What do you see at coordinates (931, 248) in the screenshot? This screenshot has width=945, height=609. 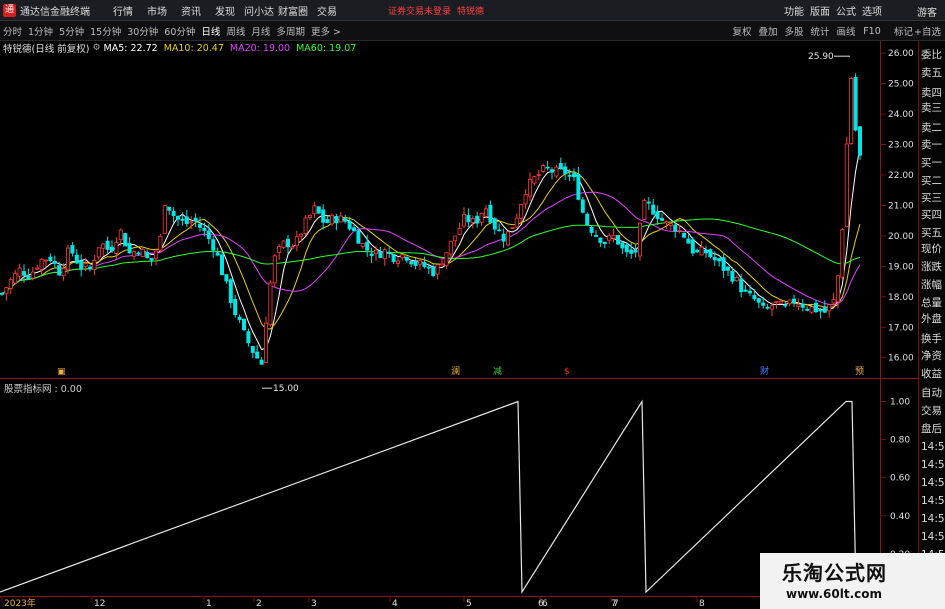 I see `quote-panel-item: 现价` at bounding box center [931, 248].